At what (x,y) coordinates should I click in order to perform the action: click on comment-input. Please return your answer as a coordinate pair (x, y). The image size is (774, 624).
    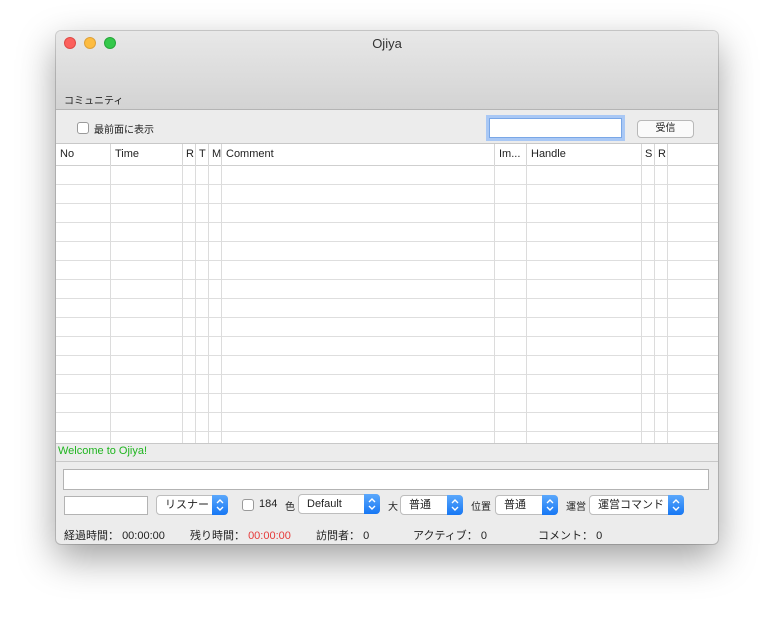
    Looking at the image, I should click on (386, 479).